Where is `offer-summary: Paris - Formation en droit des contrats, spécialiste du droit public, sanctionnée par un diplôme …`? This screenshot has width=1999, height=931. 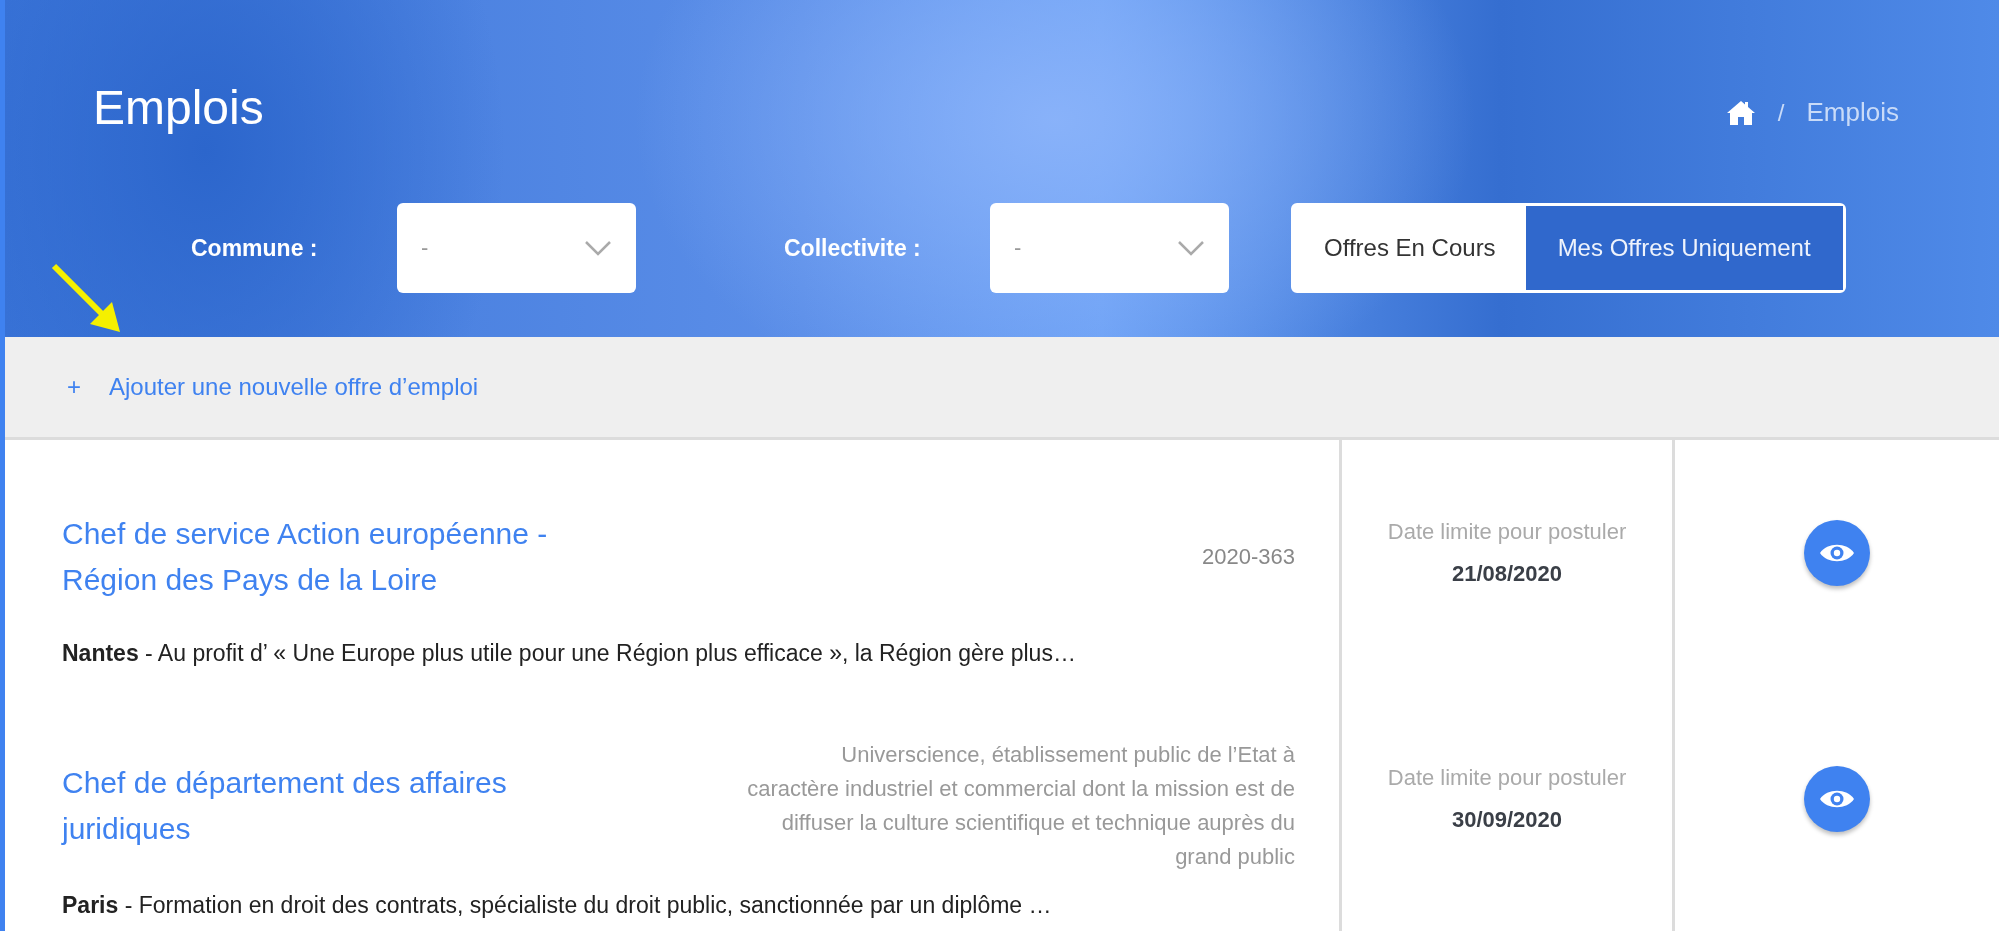
offer-summary: Paris - Formation en droit des contrats, spécialiste du droit public, sanctionnée par un diplôme … is located at coordinates (557, 905).